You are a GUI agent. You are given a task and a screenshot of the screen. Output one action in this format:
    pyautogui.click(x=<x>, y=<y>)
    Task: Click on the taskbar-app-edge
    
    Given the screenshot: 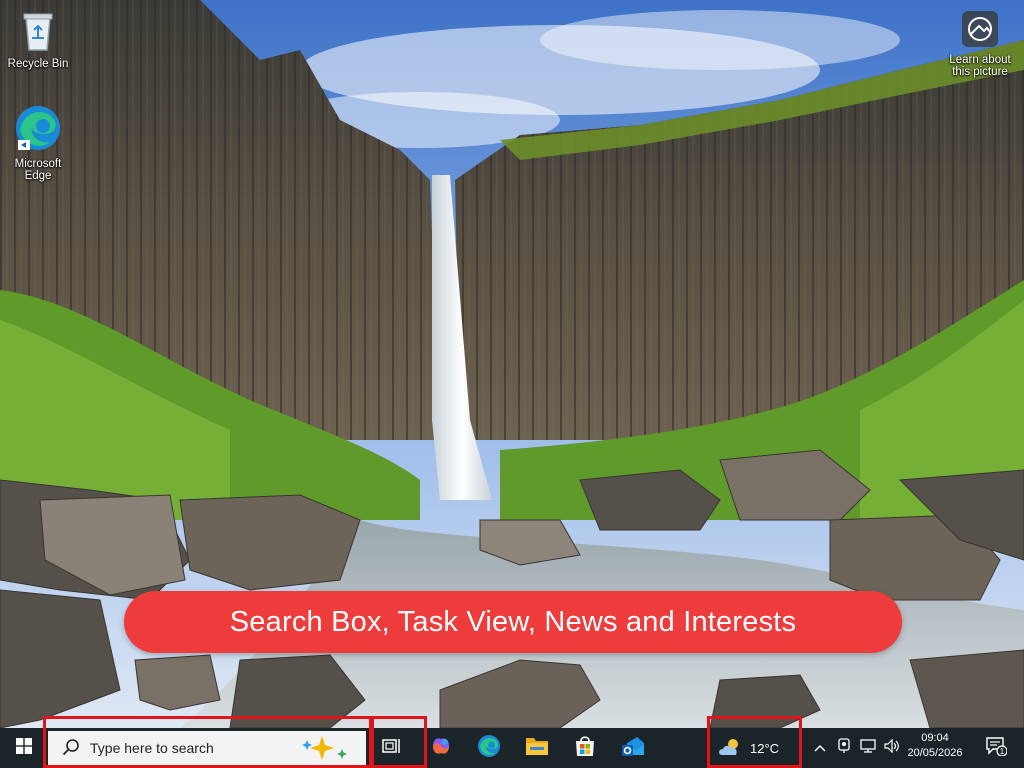 What is the action you would take?
    pyautogui.click(x=489, y=748)
    